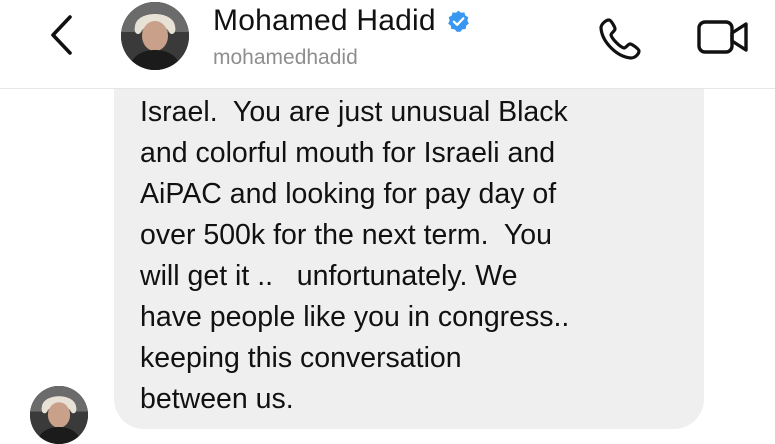 Image resolution: width=775 pixels, height=444 pixels. What do you see at coordinates (346, 235) in the screenshot?
I see `message-line: over 500k for the next term. You` at bounding box center [346, 235].